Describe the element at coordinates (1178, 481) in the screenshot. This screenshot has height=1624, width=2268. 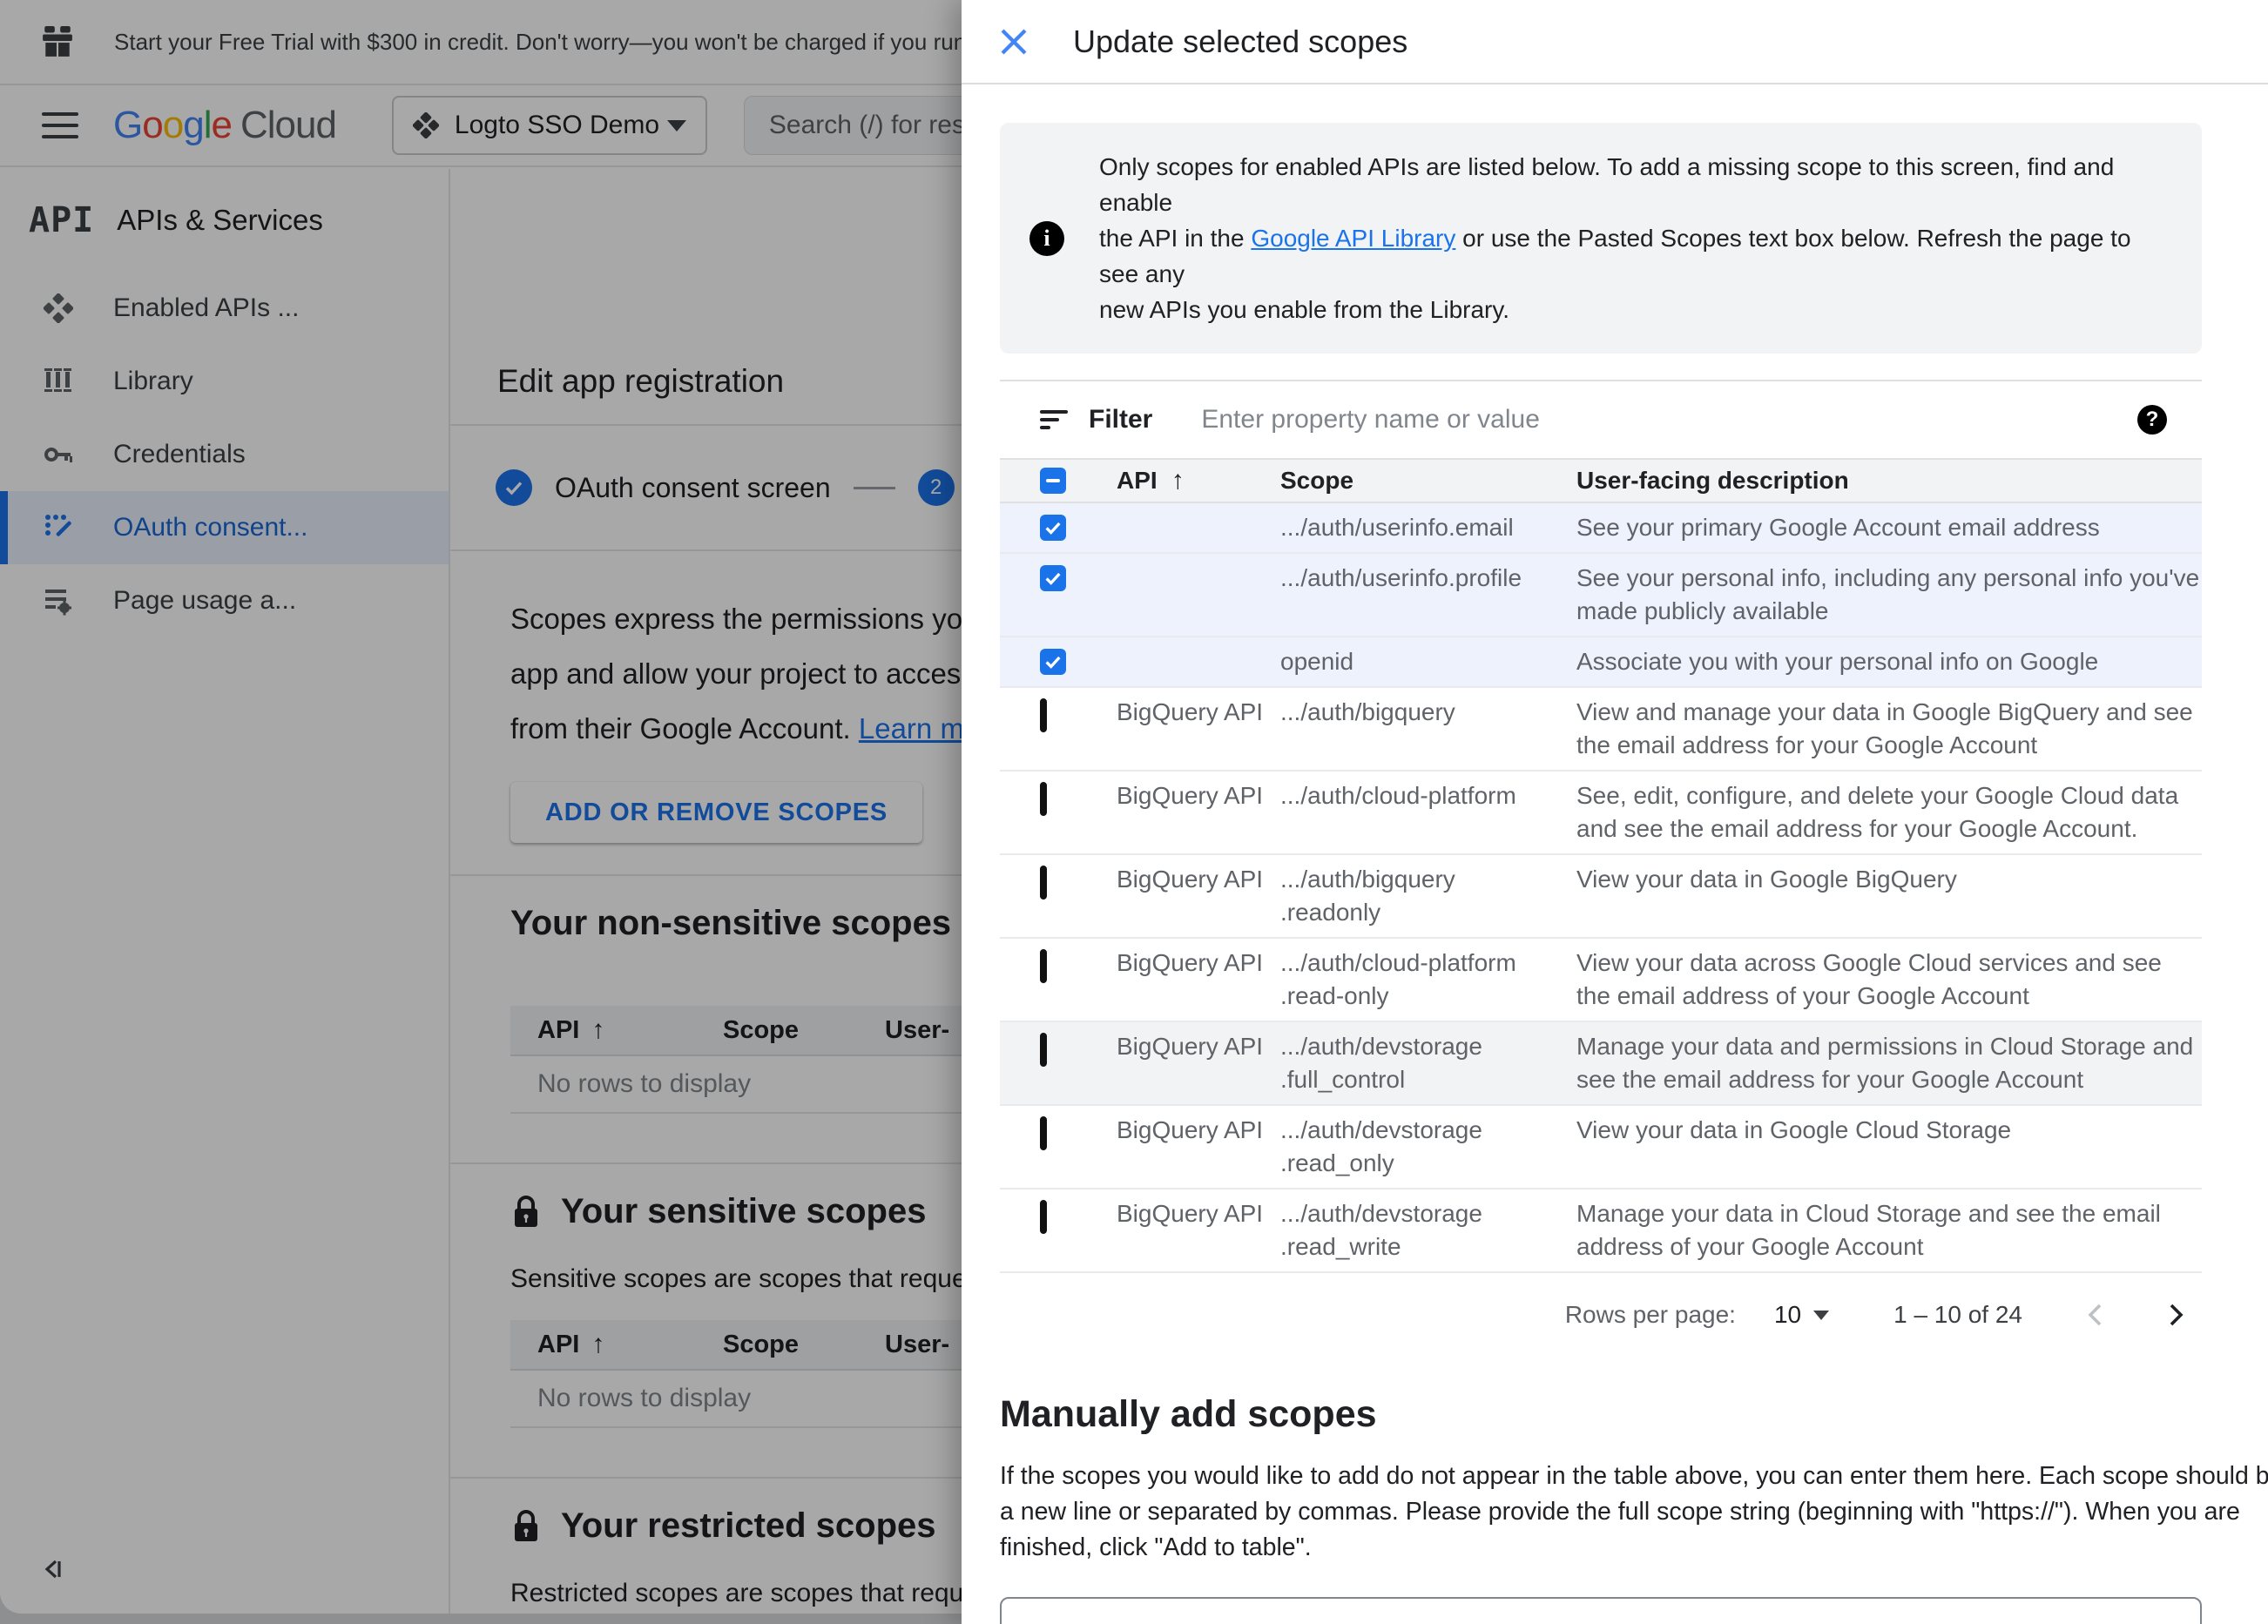
I see `sort-ascending-icon: ↑` at that location.